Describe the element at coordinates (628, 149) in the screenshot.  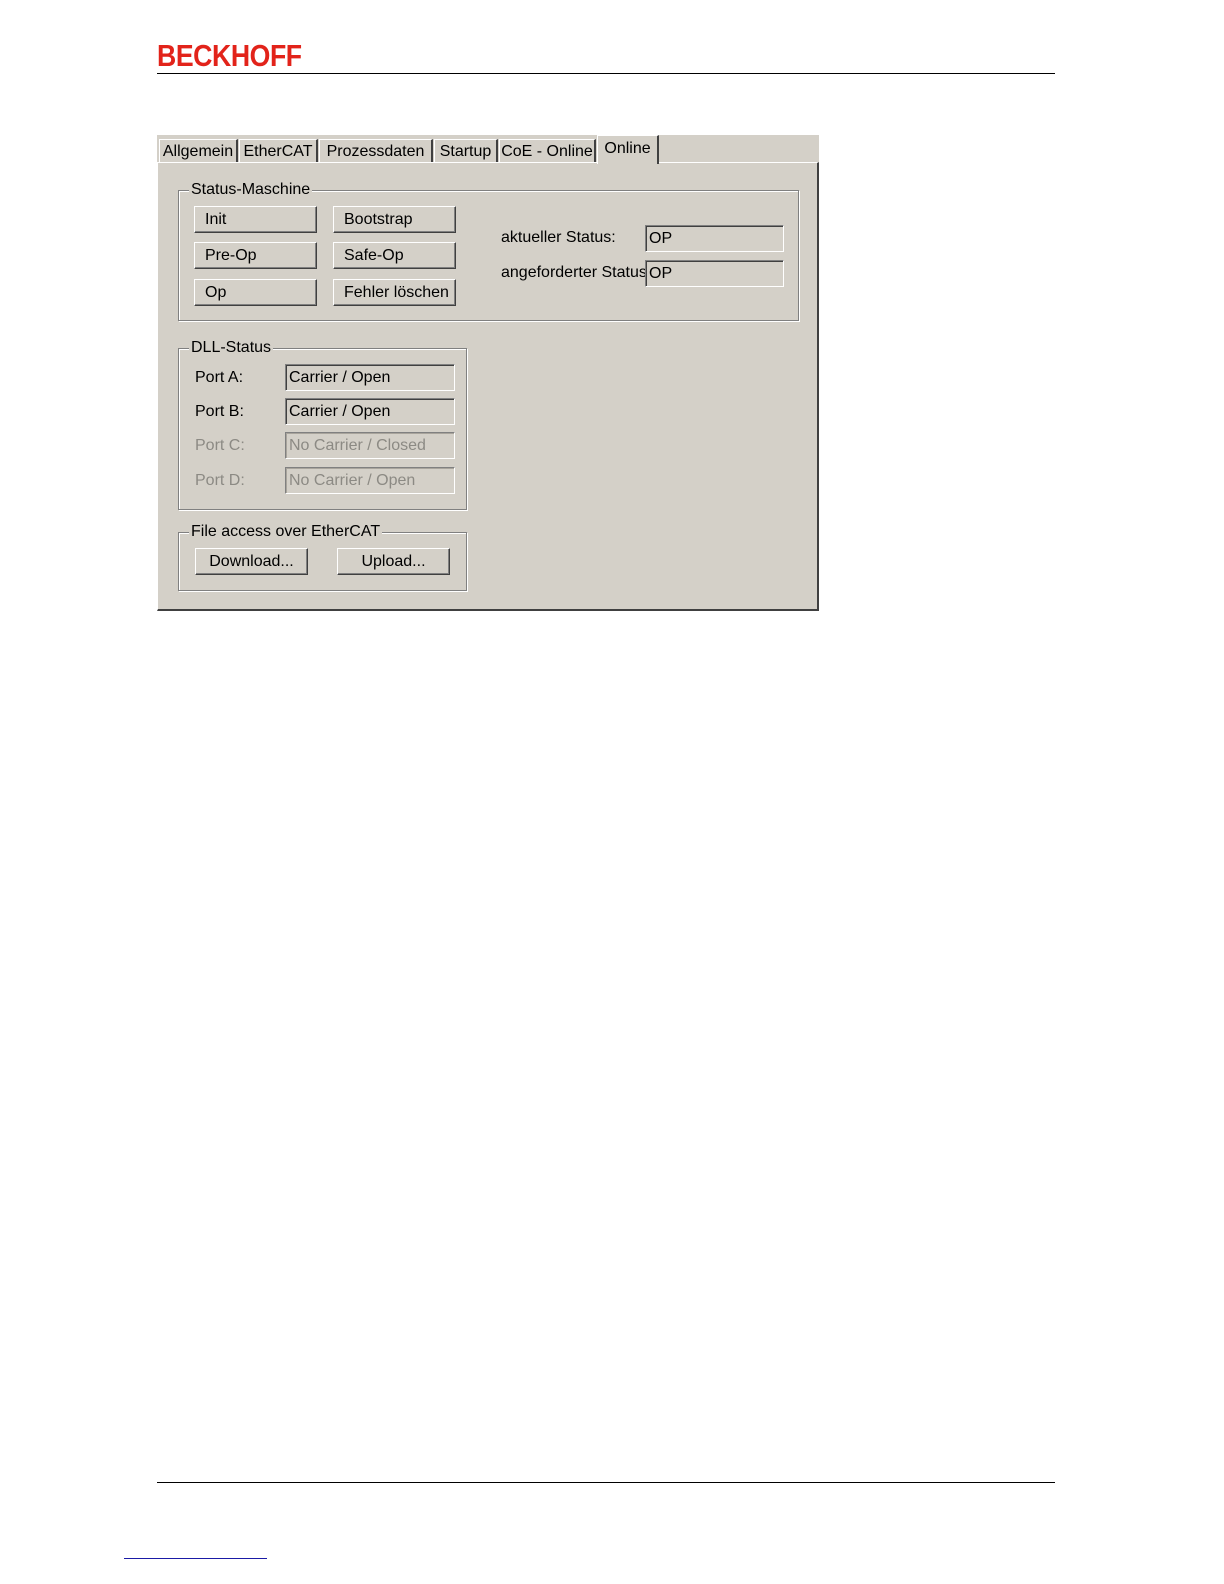
I see `tab-online: Online` at that location.